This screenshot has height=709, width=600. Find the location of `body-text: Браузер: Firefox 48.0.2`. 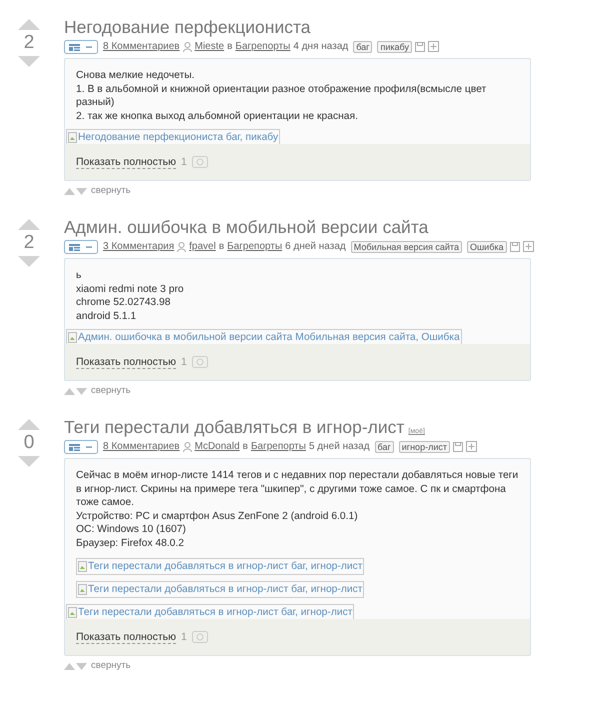

body-text: Браузер: Firefox 48.0.2 is located at coordinates (130, 543).